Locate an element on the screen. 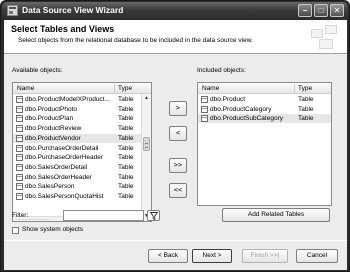 The height and width of the screenshot is (272, 350). add-all-button: >> is located at coordinates (178, 165).